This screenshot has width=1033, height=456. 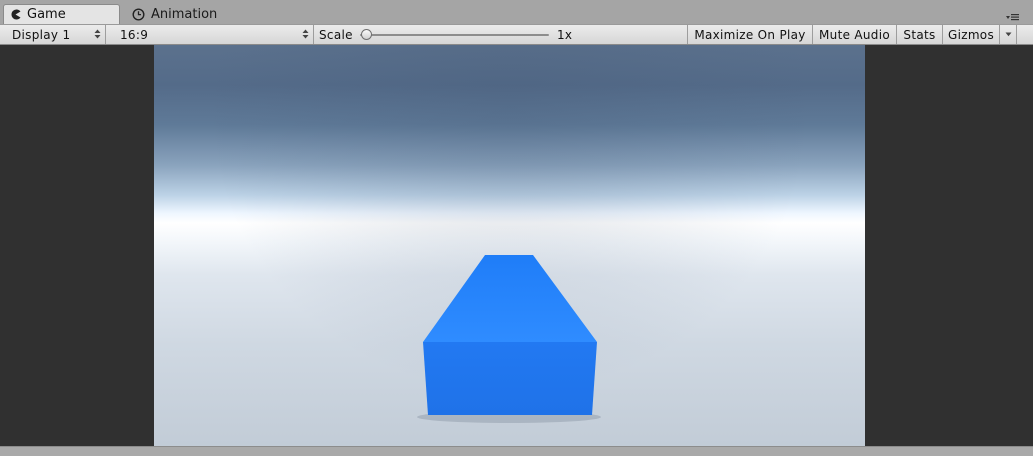 I want to click on scale-value-text: 1x, so click(x=565, y=34).